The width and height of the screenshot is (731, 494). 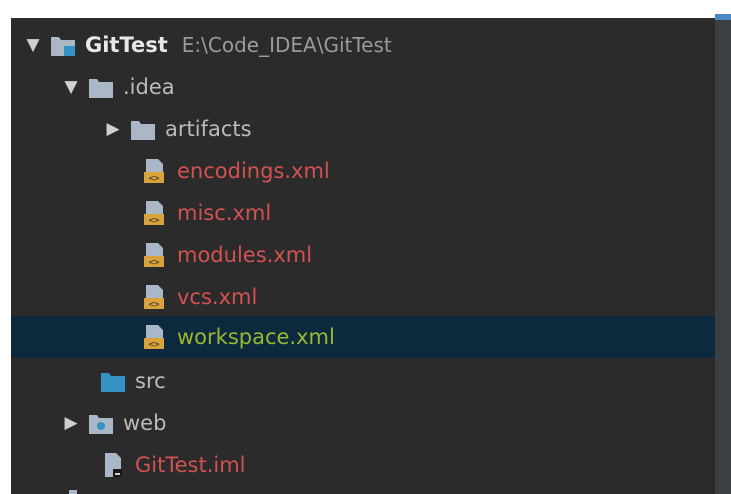 I want to click on file-label: workspace.xml, so click(x=256, y=337).